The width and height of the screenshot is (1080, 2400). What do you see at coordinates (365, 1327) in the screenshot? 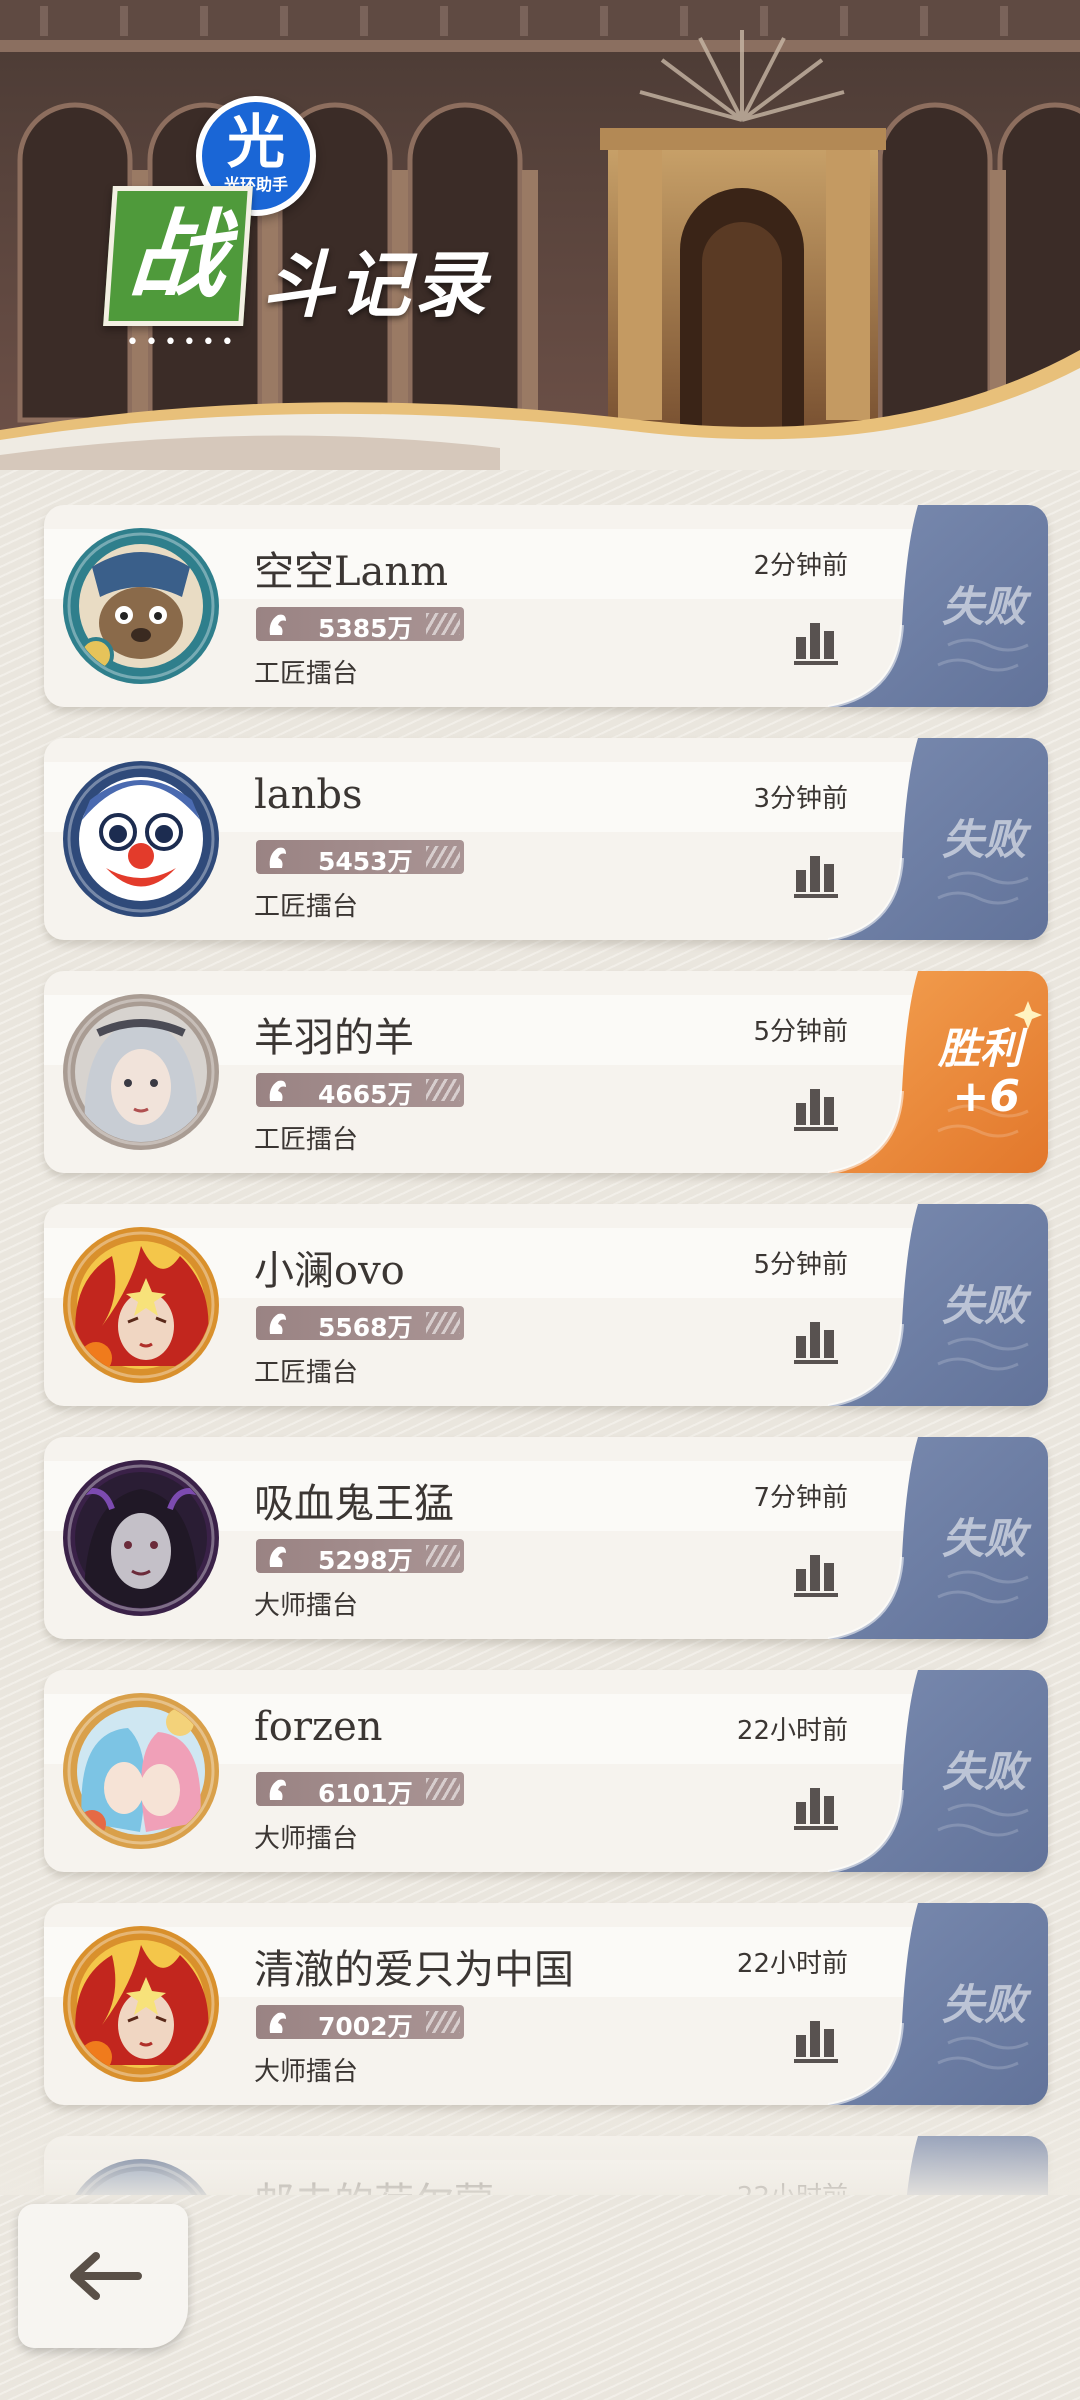
I see `power-score: 5568万` at bounding box center [365, 1327].